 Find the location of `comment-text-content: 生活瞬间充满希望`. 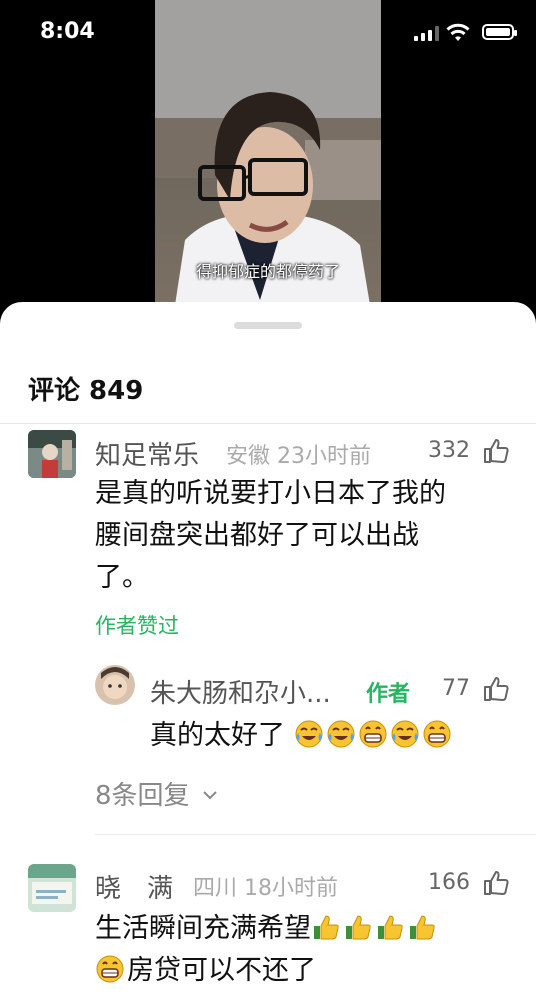

comment-text-content: 生活瞬间充满希望 is located at coordinates (203, 928).